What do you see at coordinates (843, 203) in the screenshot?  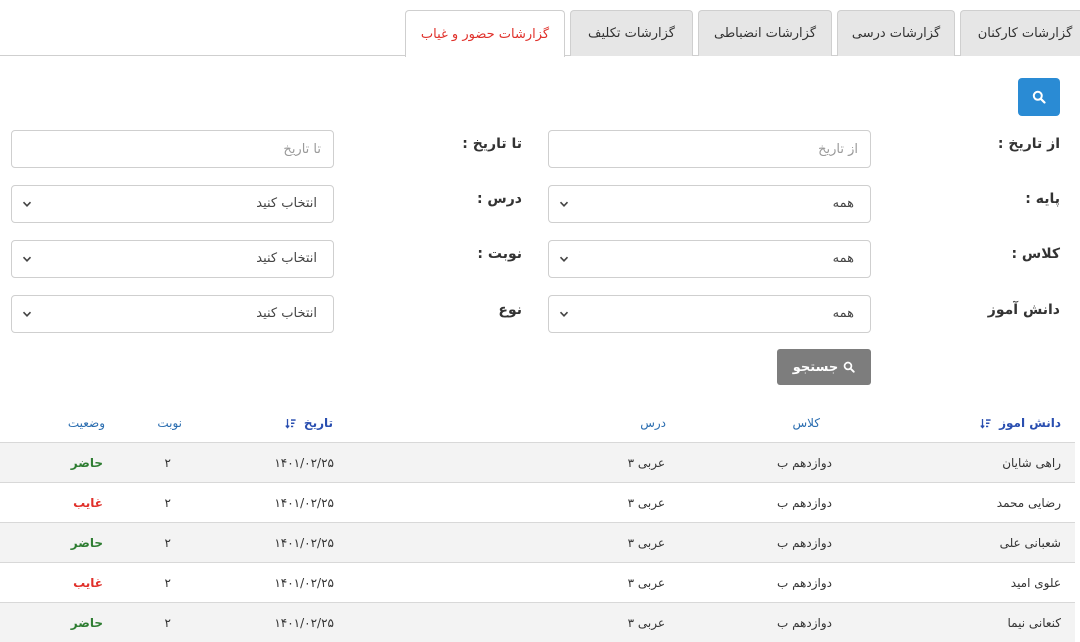 I see `grade-selected-value: همه` at bounding box center [843, 203].